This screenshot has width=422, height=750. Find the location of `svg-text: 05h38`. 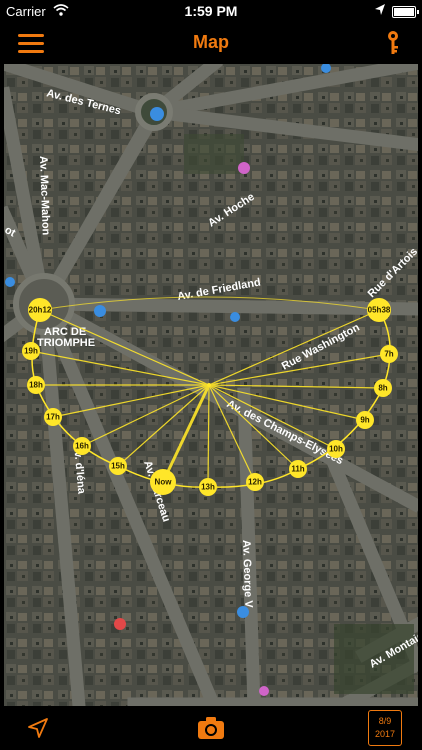

svg-text: 05h38 is located at coordinates (379, 310).